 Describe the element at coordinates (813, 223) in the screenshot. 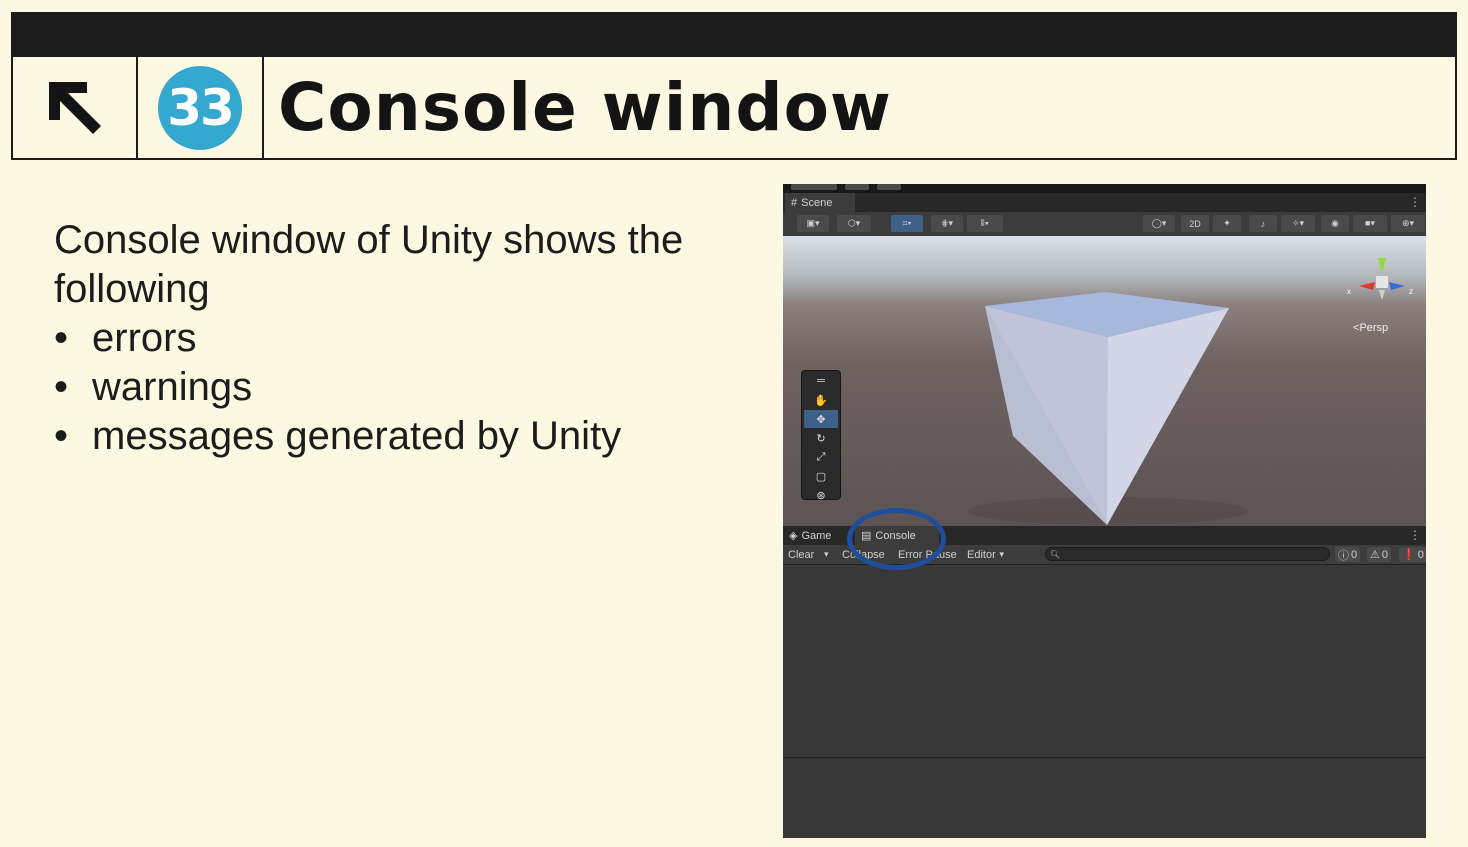

I see `draw-mode-icon: ▣▾` at that location.